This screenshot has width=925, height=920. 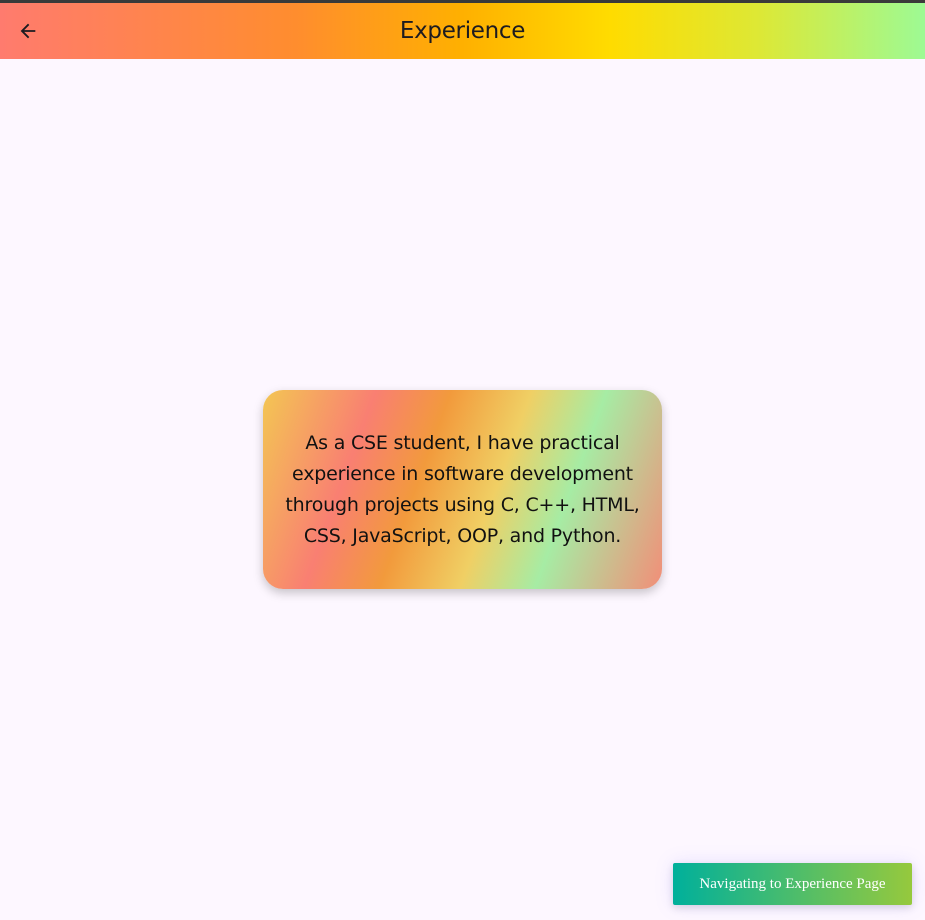 I want to click on app-bar: Experience, so click(x=462, y=31).